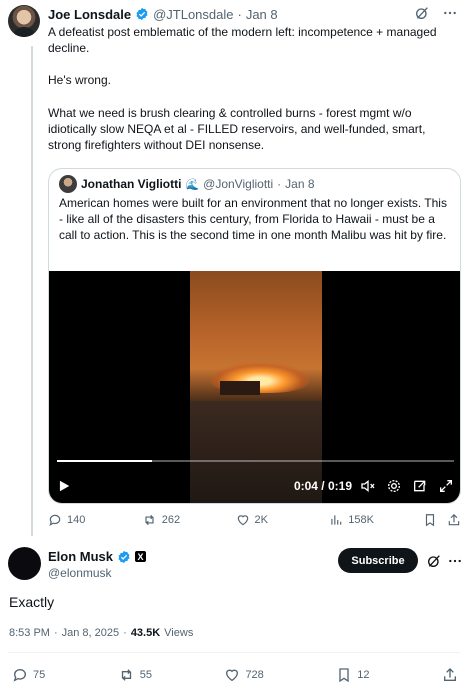 The height and width of the screenshot is (689, 468). Describe the element at coordinates (171, 520) in the screenshot. I see `repost-count: 262` at that location.